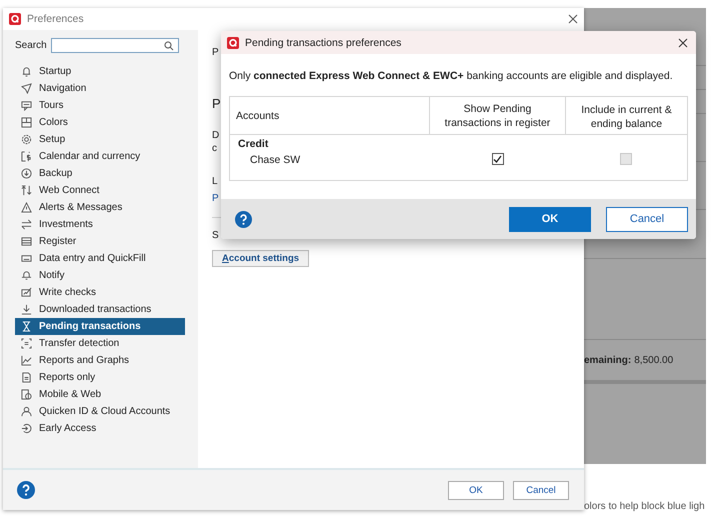 This screenshot has width=711, height=518. Describe the element at coordinates (26, 258) in the screenshot. I see `keyboard-icon` at that location.